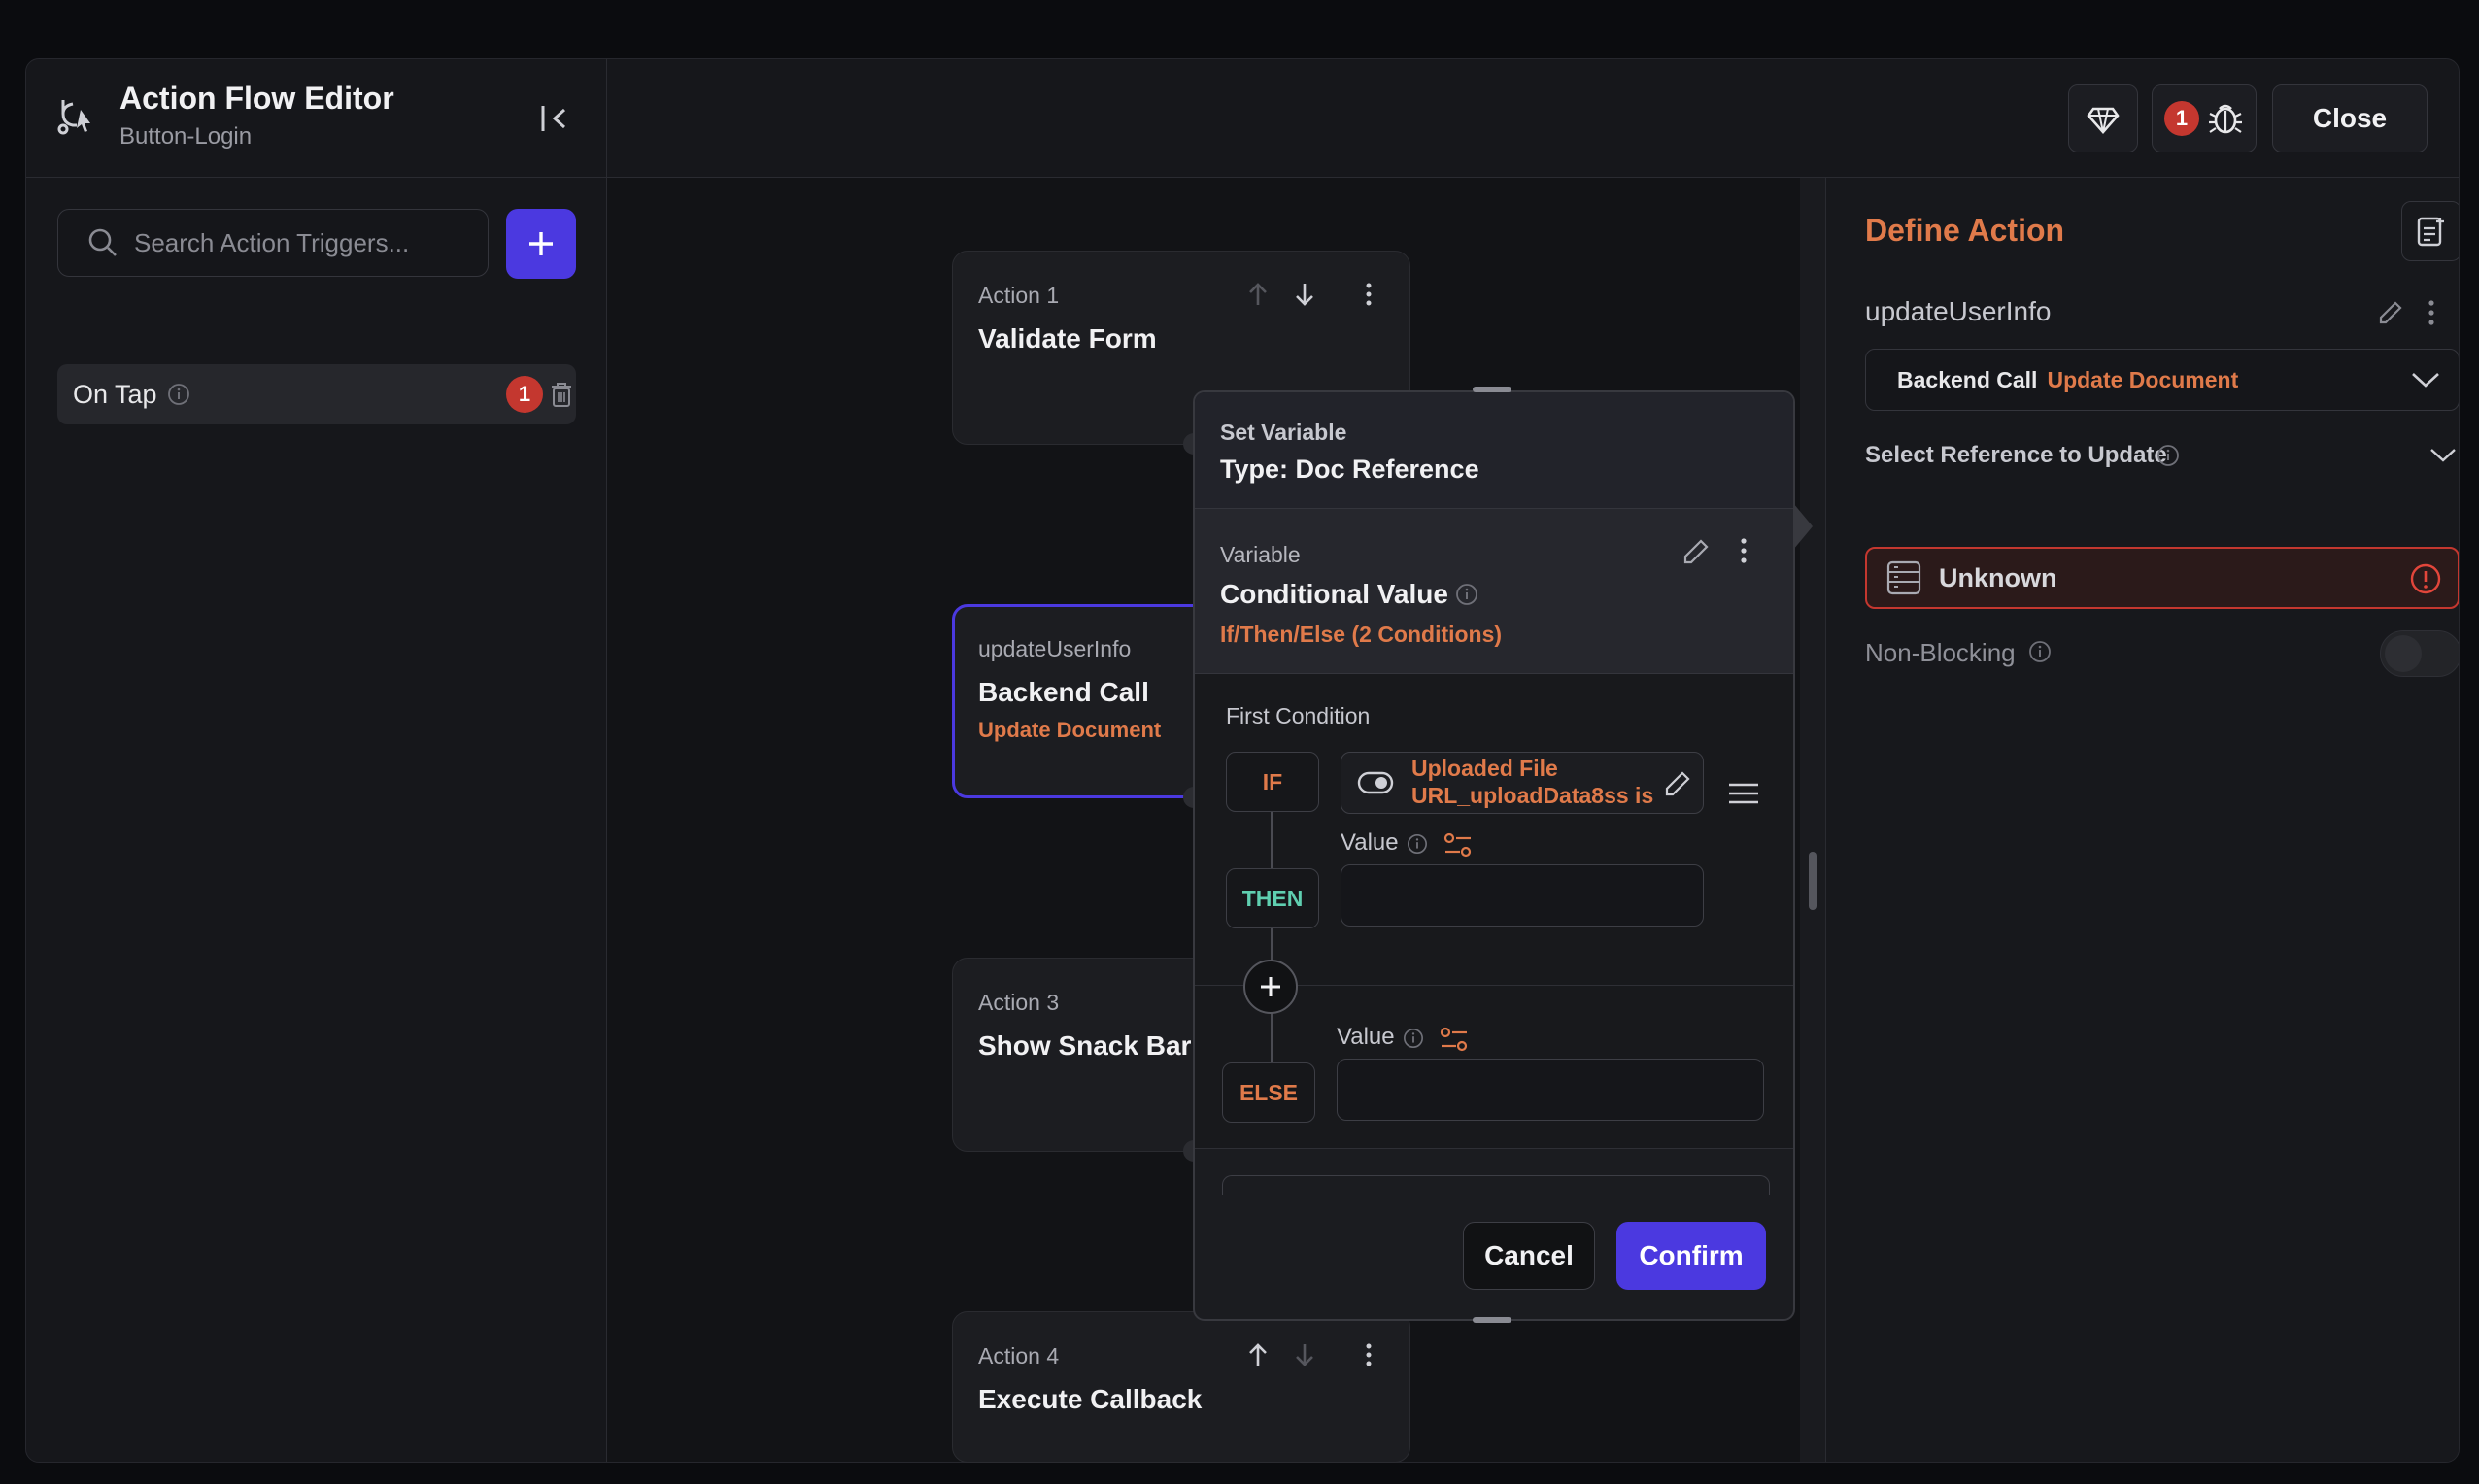 This screenshot has height=1484, width=2479. What do you see at coordinates (1375, 782) in the screenshot?
I see `toggle-icon` at bounding box center [1375, 782].